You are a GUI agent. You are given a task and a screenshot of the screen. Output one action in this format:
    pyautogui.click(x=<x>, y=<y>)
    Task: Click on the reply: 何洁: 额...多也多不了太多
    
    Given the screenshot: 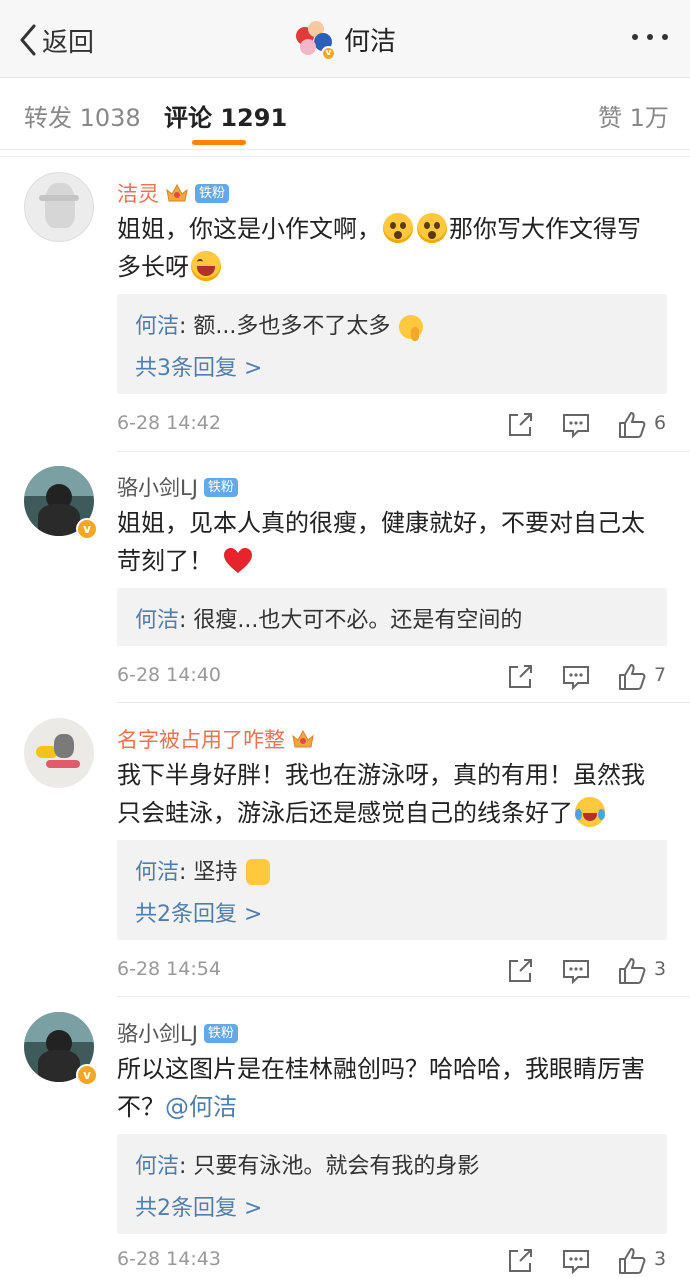 What is the action you would take?
    pyautogui.click(x=280, y=324)
    